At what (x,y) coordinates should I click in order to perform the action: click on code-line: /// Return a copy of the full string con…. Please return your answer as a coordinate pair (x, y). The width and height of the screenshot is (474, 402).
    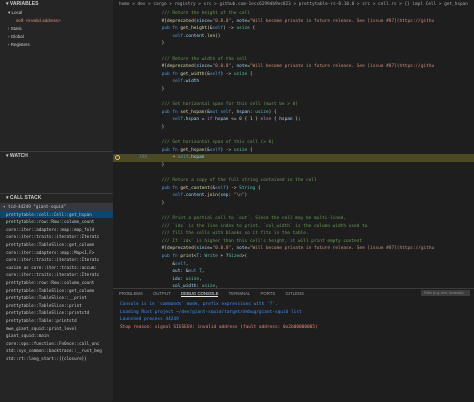
    Looking at the image, I should click on (234, 181).